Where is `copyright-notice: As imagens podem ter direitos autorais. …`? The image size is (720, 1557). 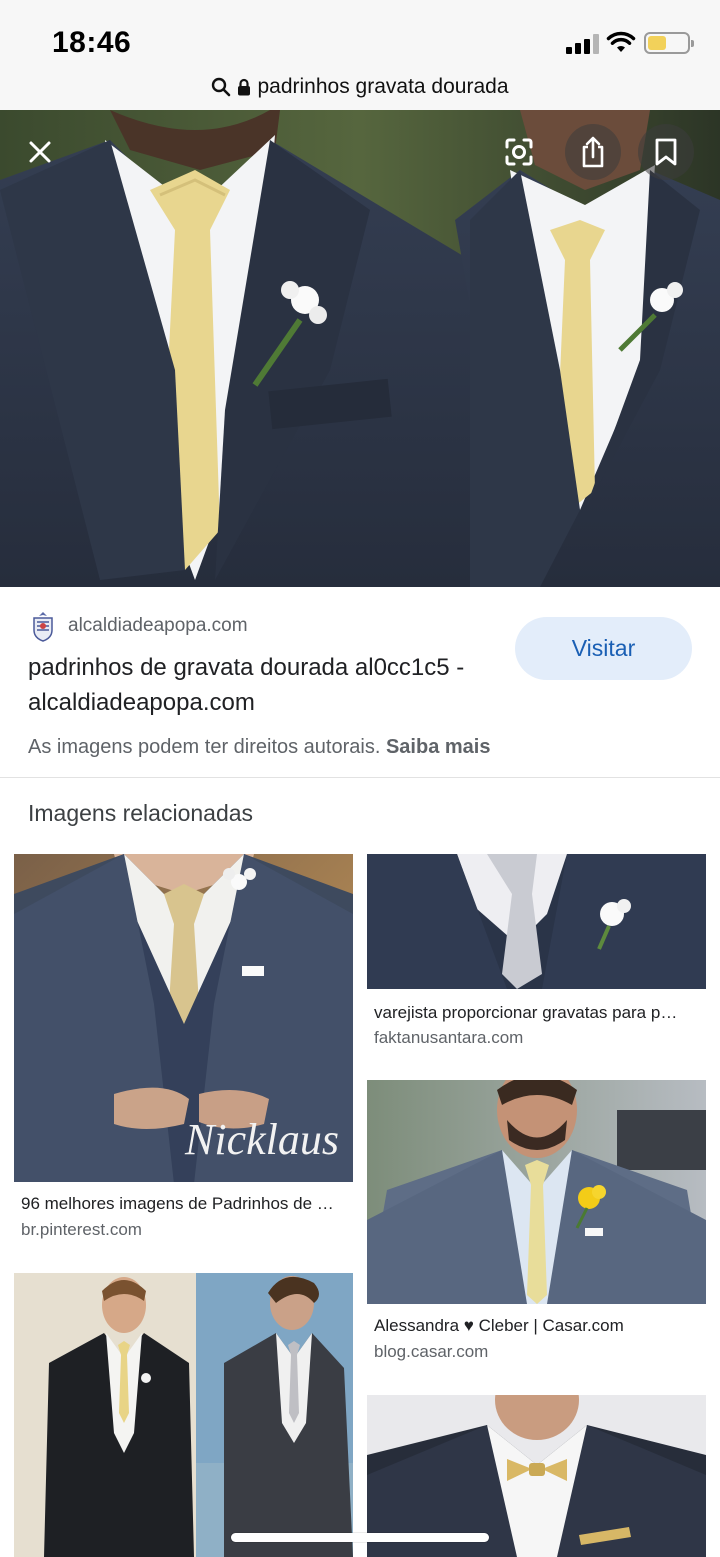
copyright-notice: As imagens podem ter direitos autorais. … is located at coordinates (259, 747).